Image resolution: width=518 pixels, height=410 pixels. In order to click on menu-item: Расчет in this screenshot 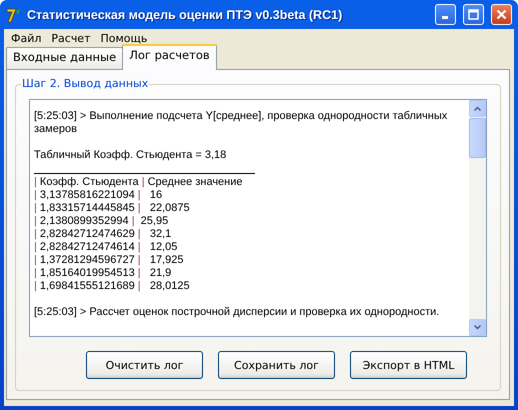, I will do `click(71, 38)`.